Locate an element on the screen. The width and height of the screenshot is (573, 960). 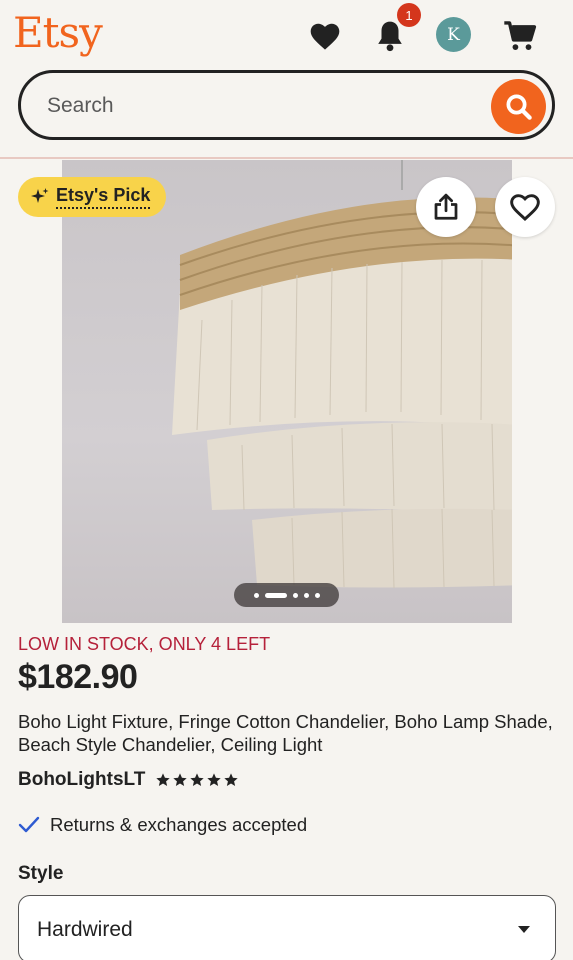
product-price: $182.90 is located at coordinates (78, 677).